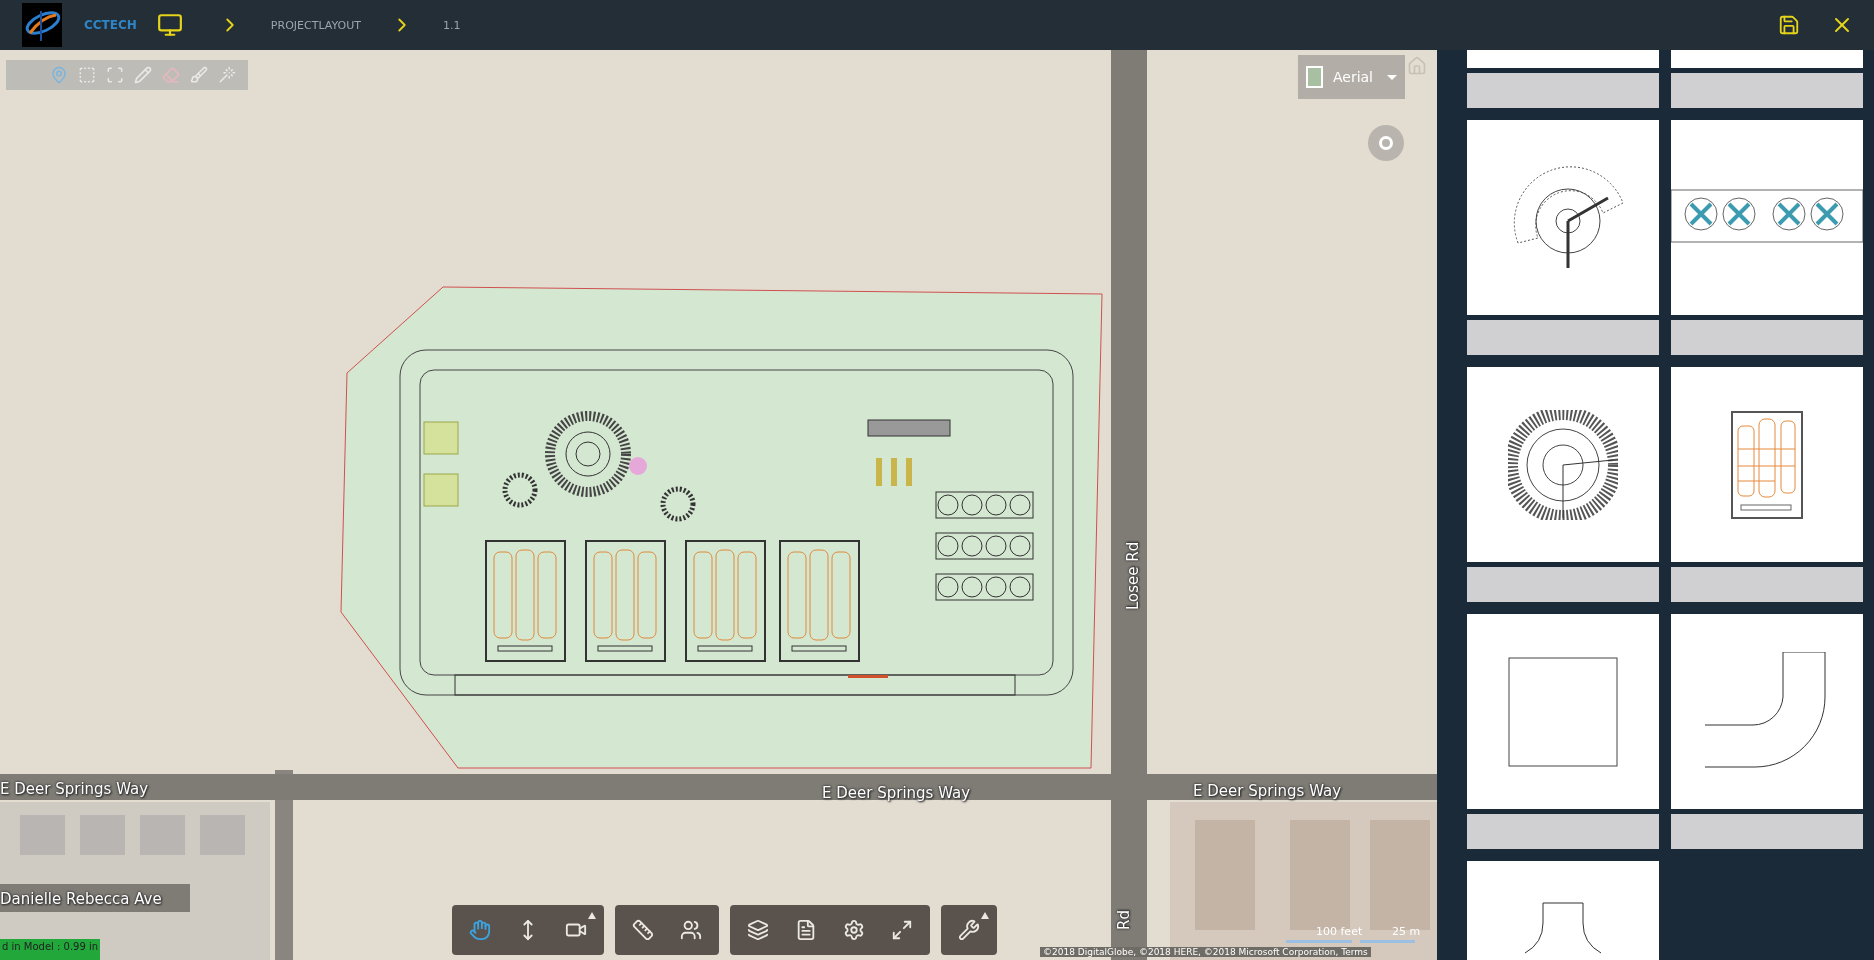  What do you see at coordinates (480, 930) in the screenshot?
I see `hand-icon` at bounding box center [480, 930].